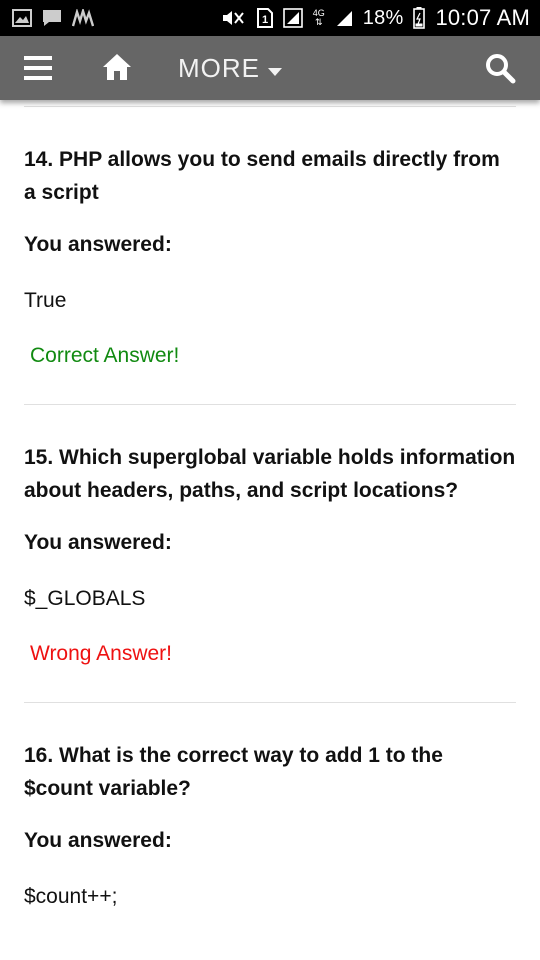  What do you see at coordinates (101, 653) in the screenshot?
I see `result-wrong: Wrong Answer!` at bounding box center [101, 653].